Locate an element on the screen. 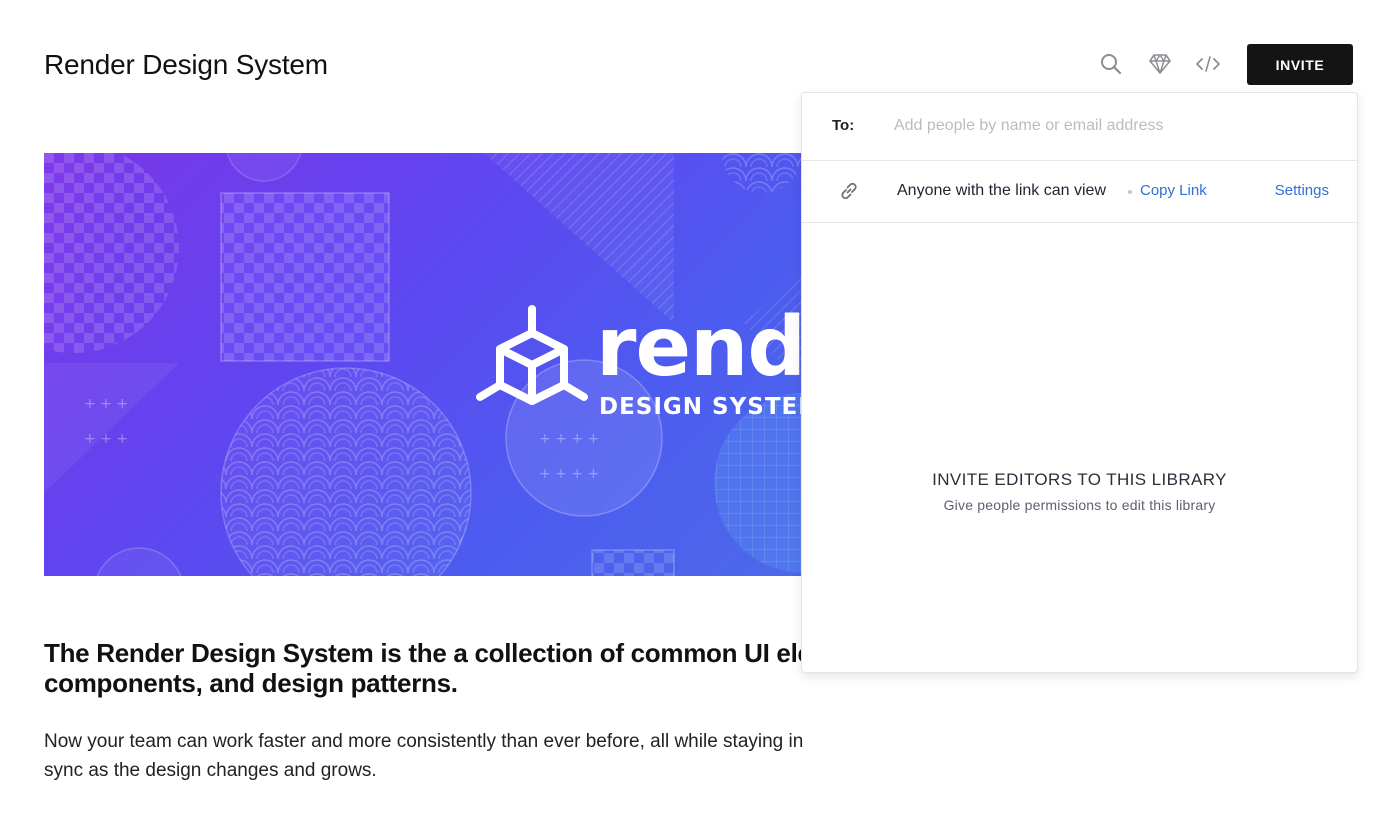 The image size is (1400, 828). settings-link: Settings is located at coordinates (1302, 190).